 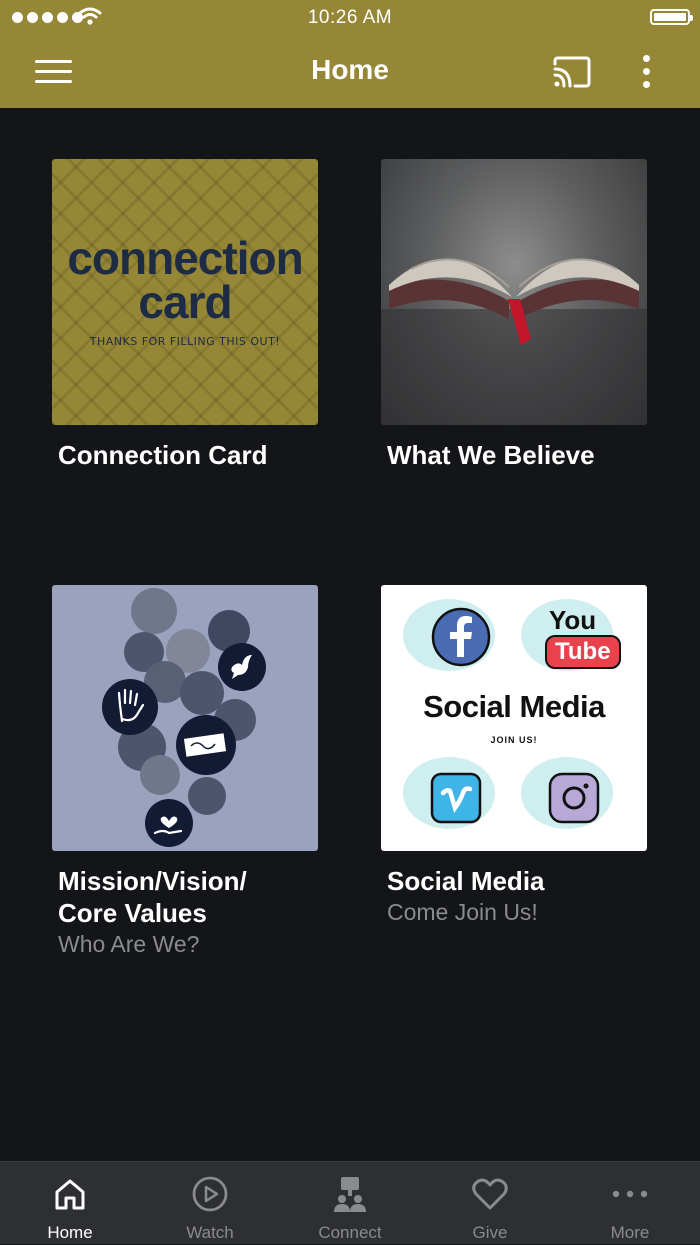 I want to click on home-icon, so click(x=70, y=1194).